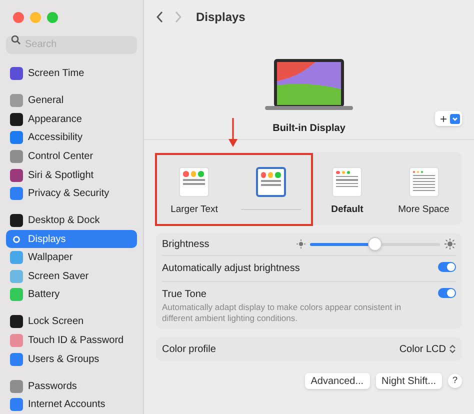  What do you see at coordinates (71, 295) in the screenshot?
I see `sidebar-item: Battery` at bounding box center [71, 295].